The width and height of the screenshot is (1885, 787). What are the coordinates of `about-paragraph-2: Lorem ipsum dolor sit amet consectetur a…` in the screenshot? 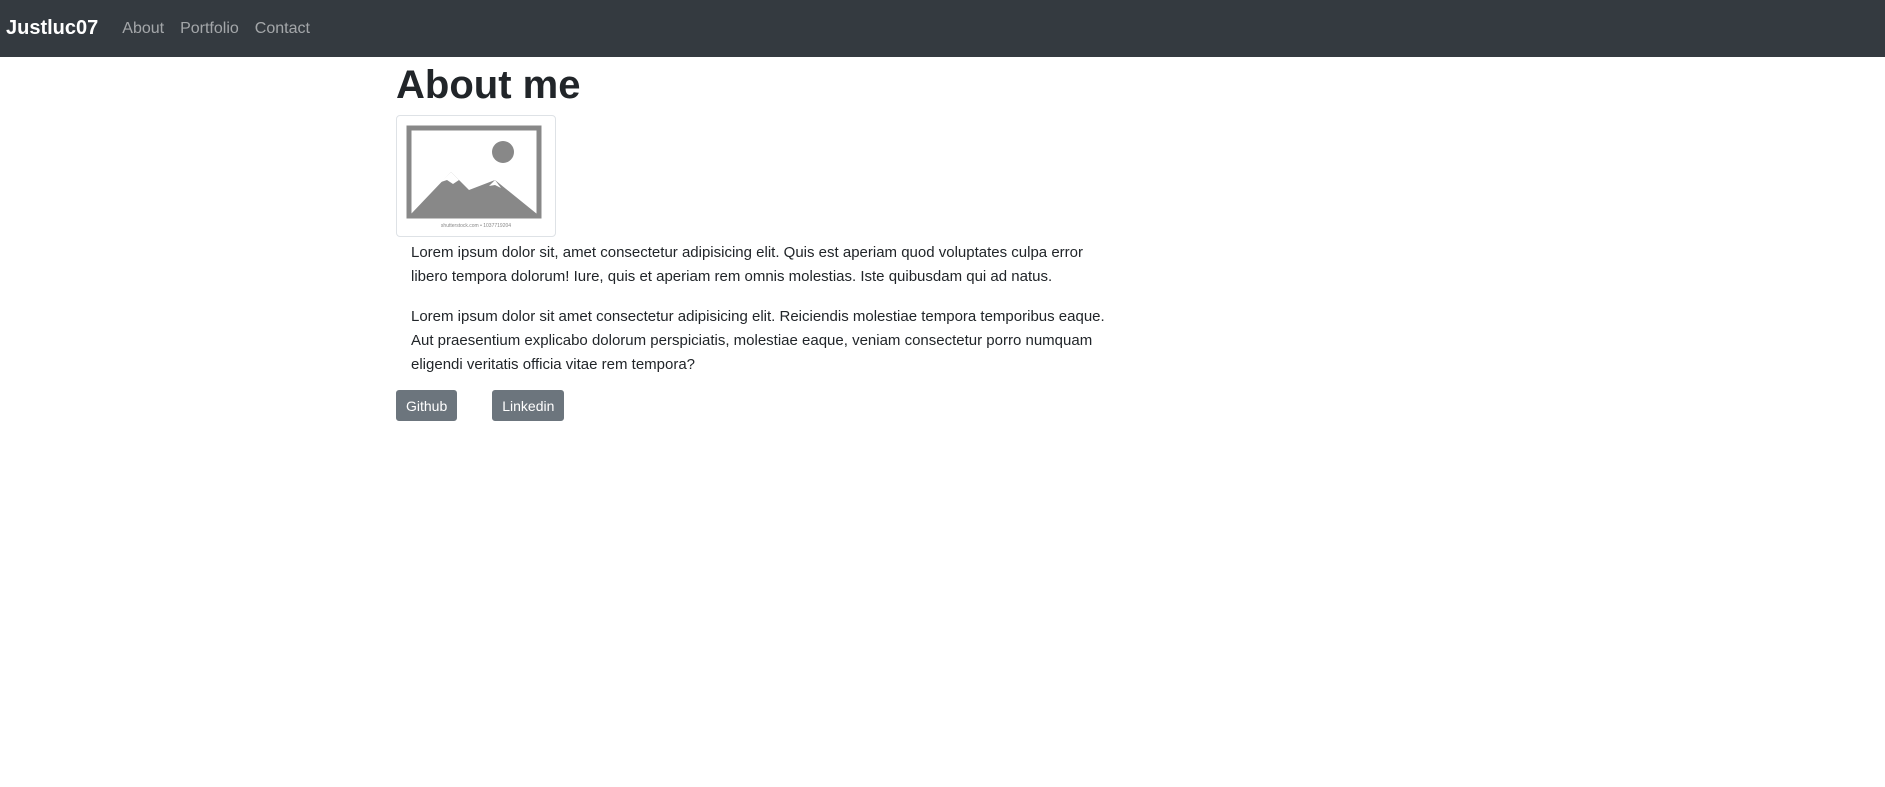 It's located at (758, 340).